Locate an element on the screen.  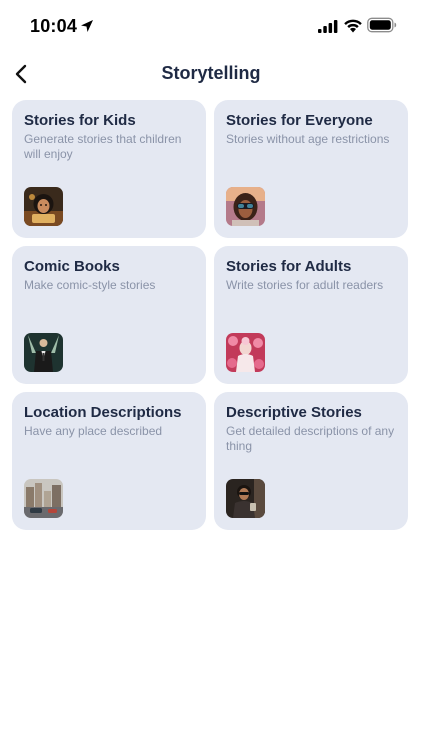
person-portrait-thumbnail-icon is located at coordinates (245, 498).